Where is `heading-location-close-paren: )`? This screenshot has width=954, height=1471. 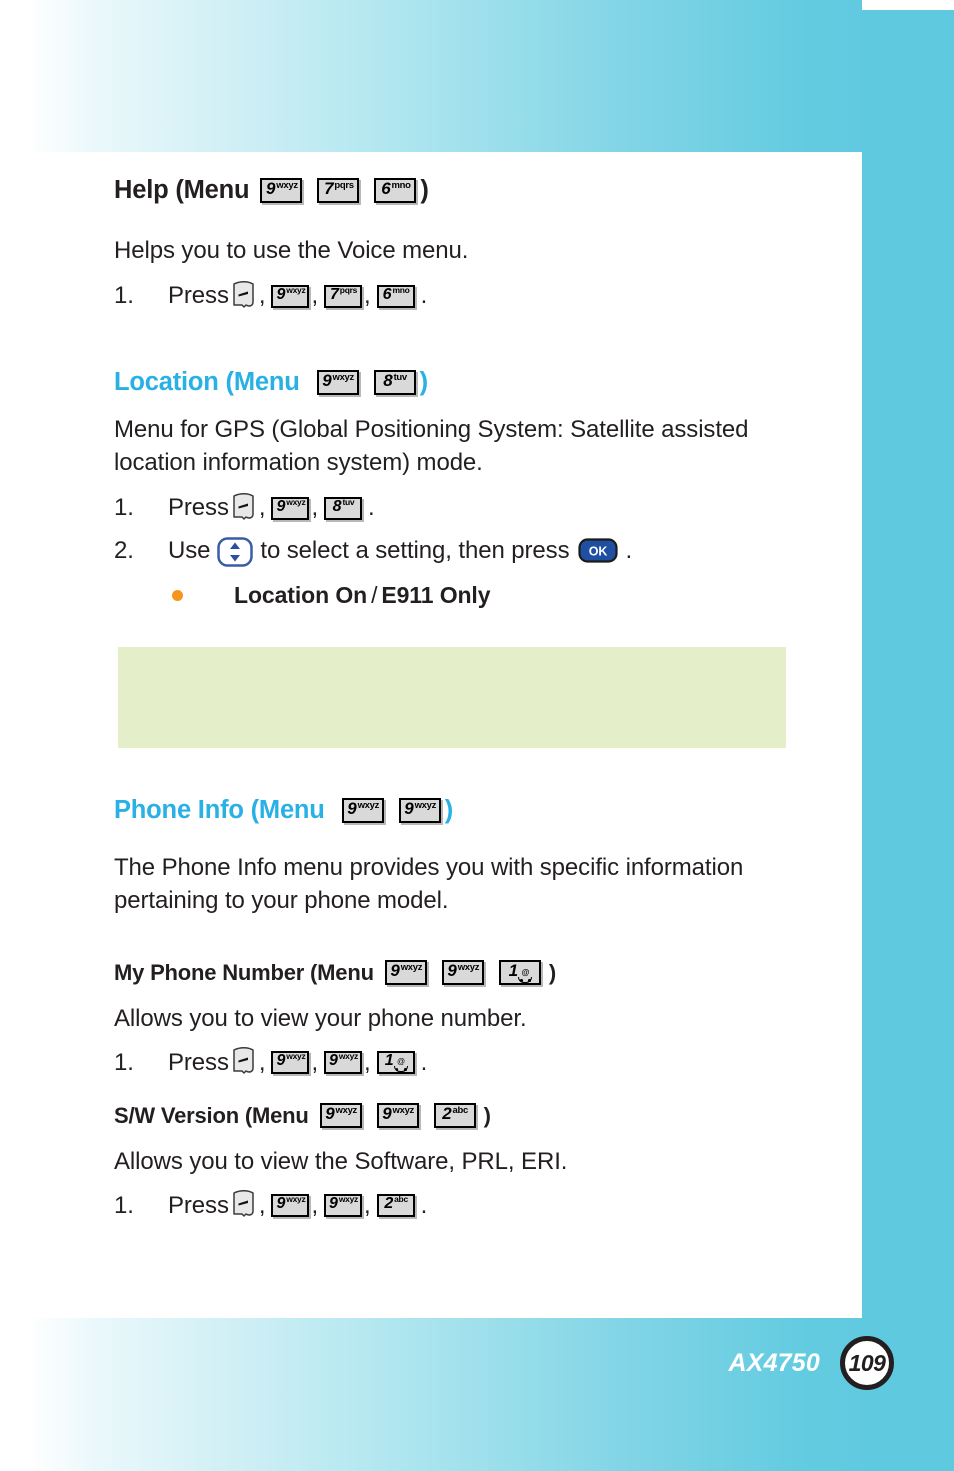
heading-location-close-paren: ) is located at coordinates (424, 382).